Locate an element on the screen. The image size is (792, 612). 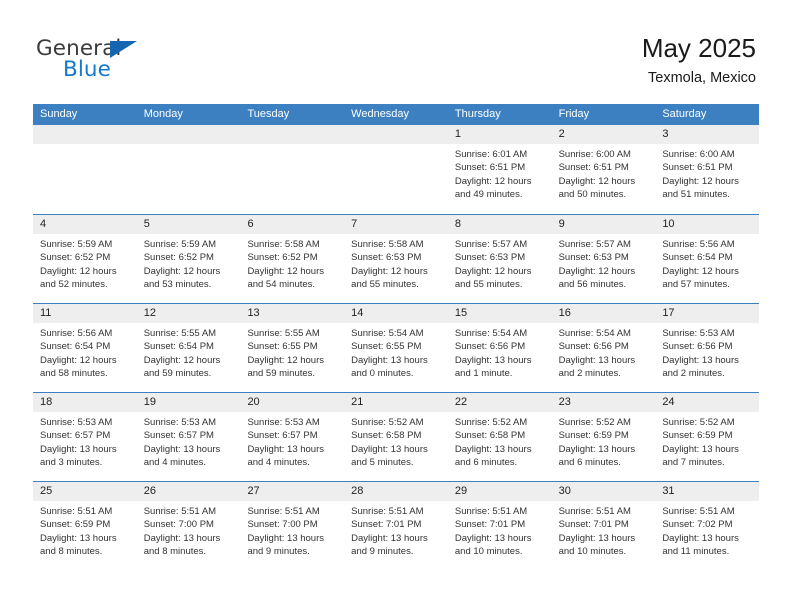
day-number: 12 is located at coordinates (149, 313).